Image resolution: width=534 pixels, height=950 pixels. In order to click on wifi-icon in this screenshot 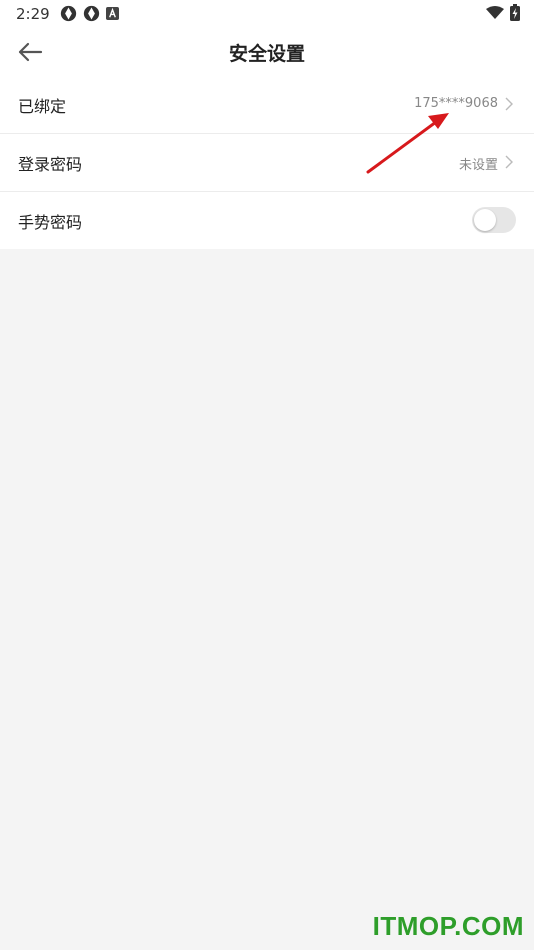, I will do `click(495, 12)`.